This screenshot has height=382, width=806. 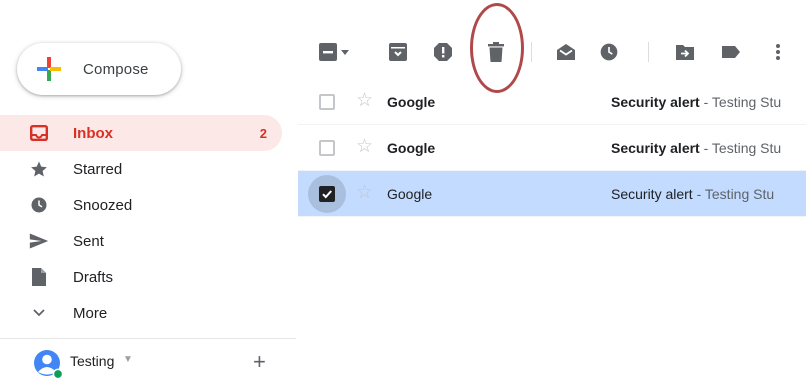 I want to click on move-to-icon, so click(x=685, y=52).